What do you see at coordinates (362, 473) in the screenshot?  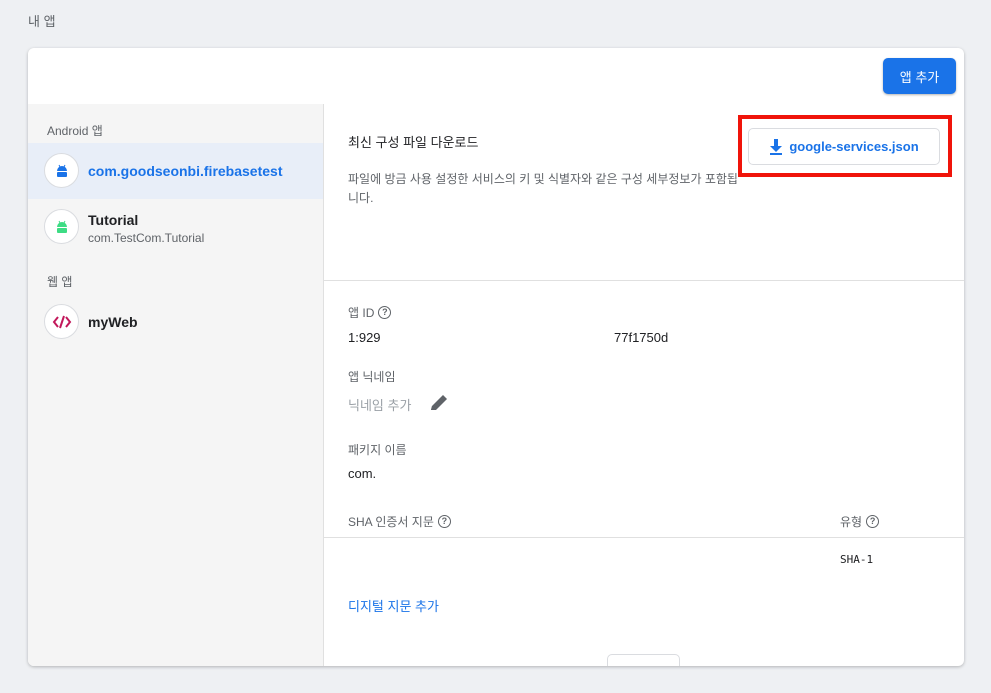 I see `package-value: com.` at bounding box center [362, 473].